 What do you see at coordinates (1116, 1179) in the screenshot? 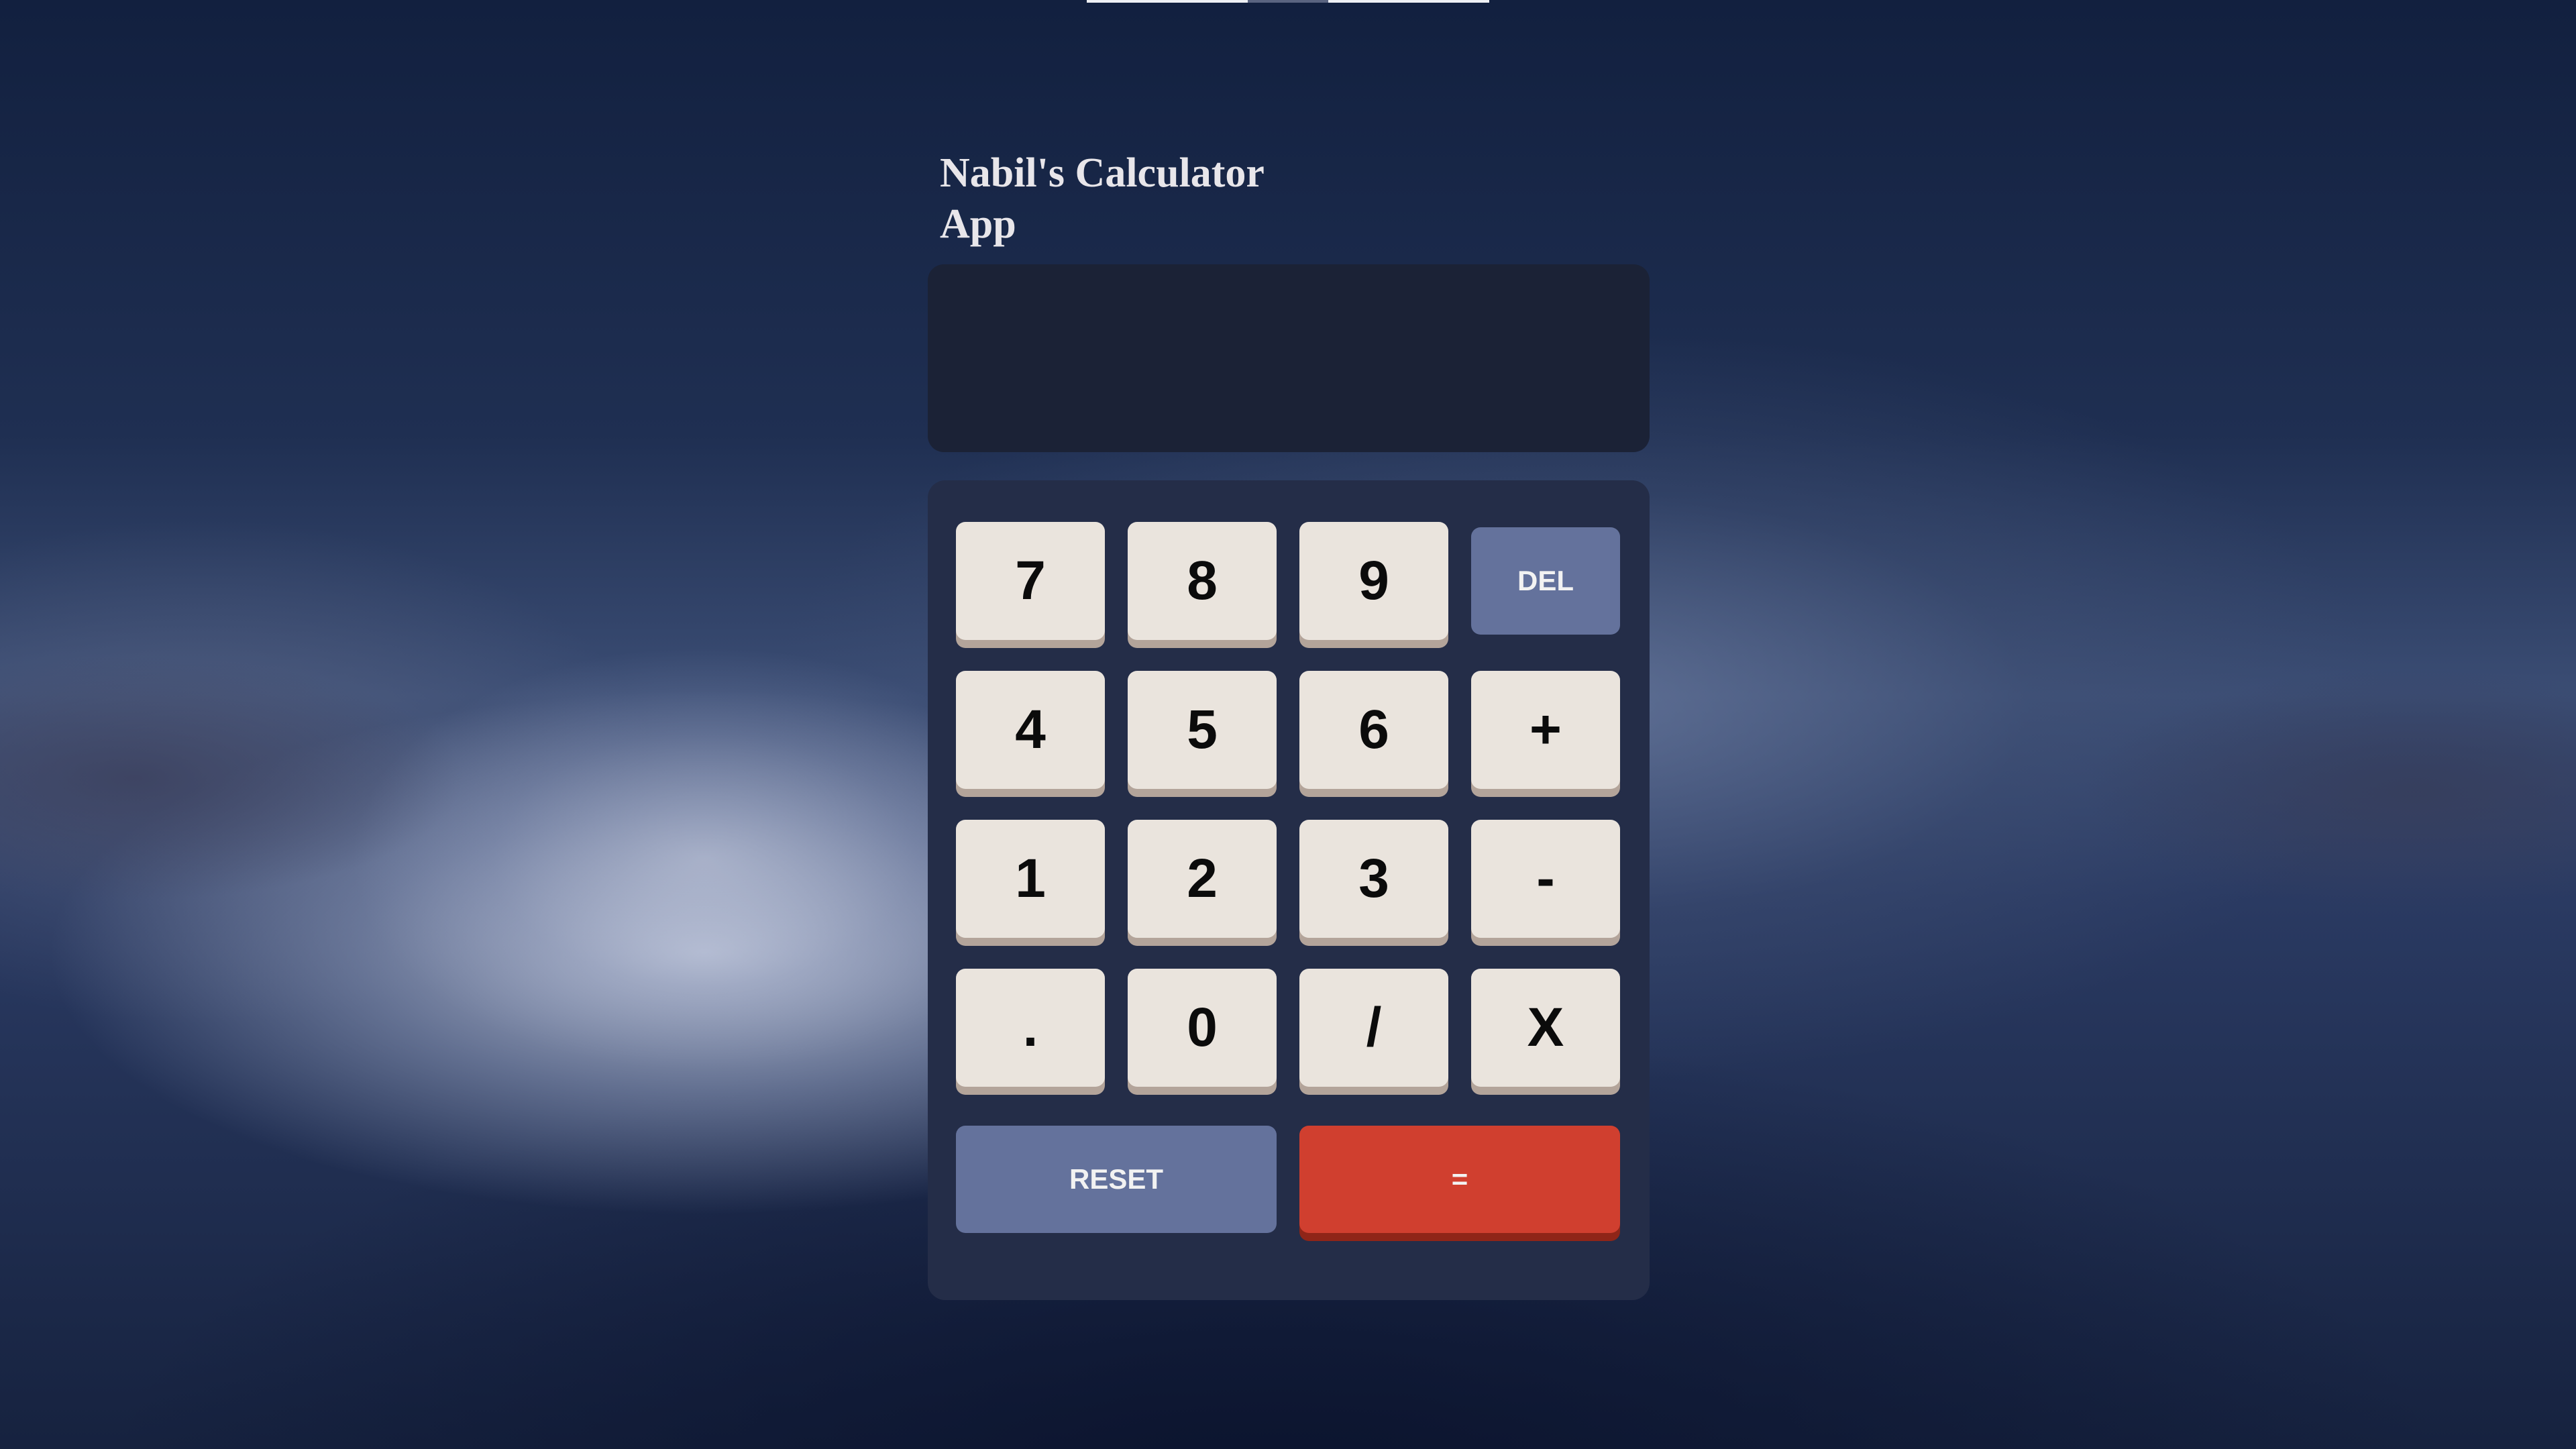
I see `reset-button: RESET` at bounding box center [1116, 1179].